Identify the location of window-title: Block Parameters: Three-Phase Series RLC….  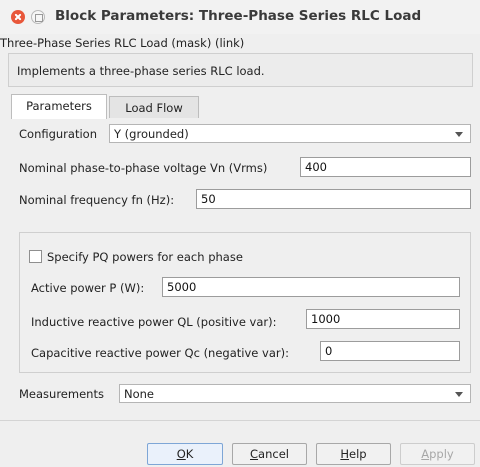
(238, 16).